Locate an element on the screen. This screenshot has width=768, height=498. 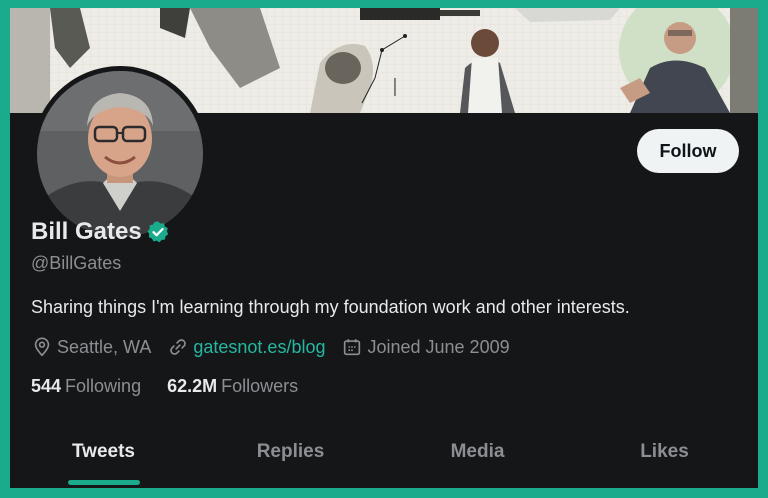
profile-joined: Joined June 2009 is located at coordinates (425, 347).